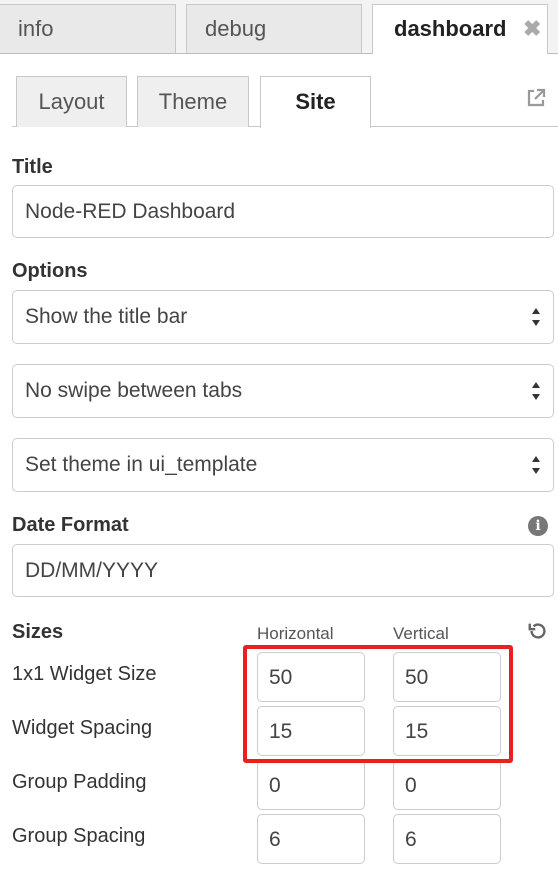 Image resolution: width=558 pixels, height=886 pixels. I want to click on title-label: Title, so click(32, 167).